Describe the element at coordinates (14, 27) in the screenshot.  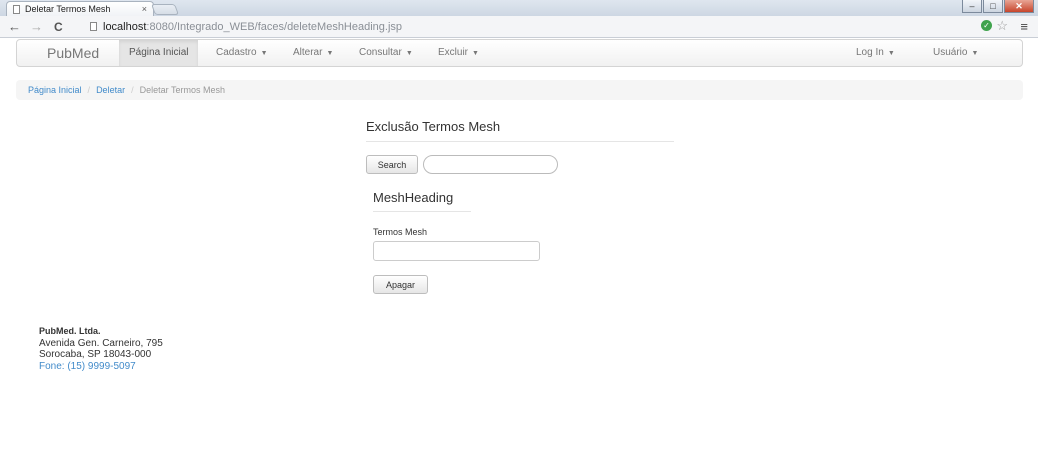
I see `back-icon: ←` at that location.